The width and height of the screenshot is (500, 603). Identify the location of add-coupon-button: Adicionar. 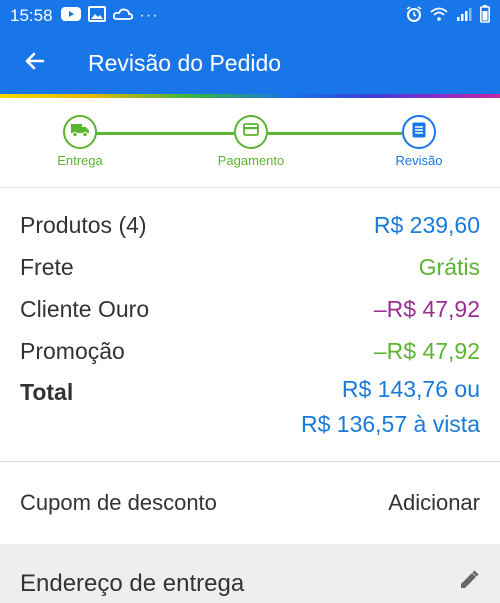
(434, 503).